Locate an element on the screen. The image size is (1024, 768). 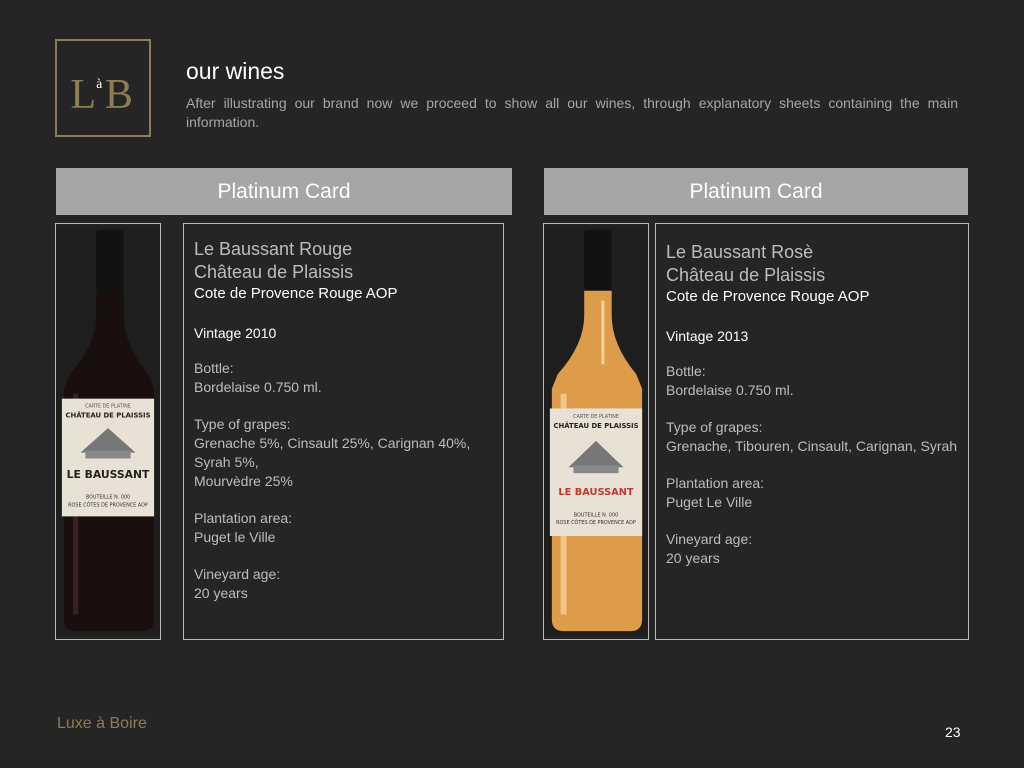
brand-logo: L à B is located at coordinates (103, 88).